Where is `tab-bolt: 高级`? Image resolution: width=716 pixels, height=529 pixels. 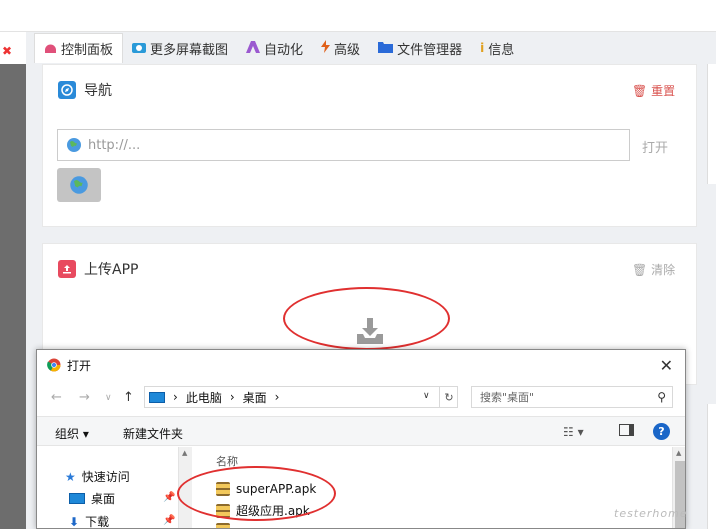 tab-bolt: 高级 is located at coordinates (340, 48).